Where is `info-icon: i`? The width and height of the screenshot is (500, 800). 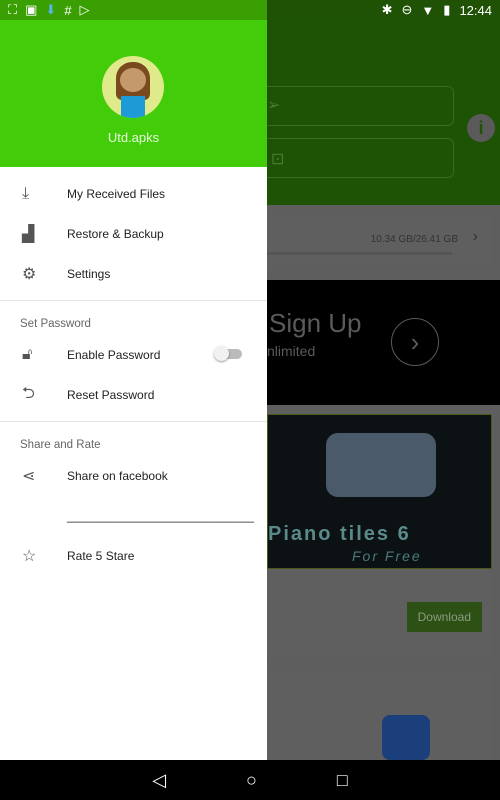 info-icon: i is located at coordinates (481, 128).